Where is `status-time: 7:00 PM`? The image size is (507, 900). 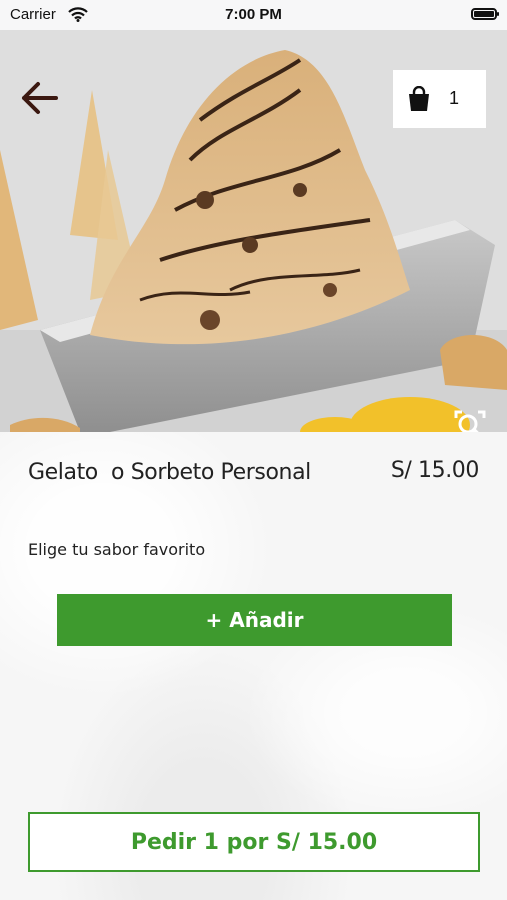
status-time: 7:00 PM is located at coordinates (253, 14).